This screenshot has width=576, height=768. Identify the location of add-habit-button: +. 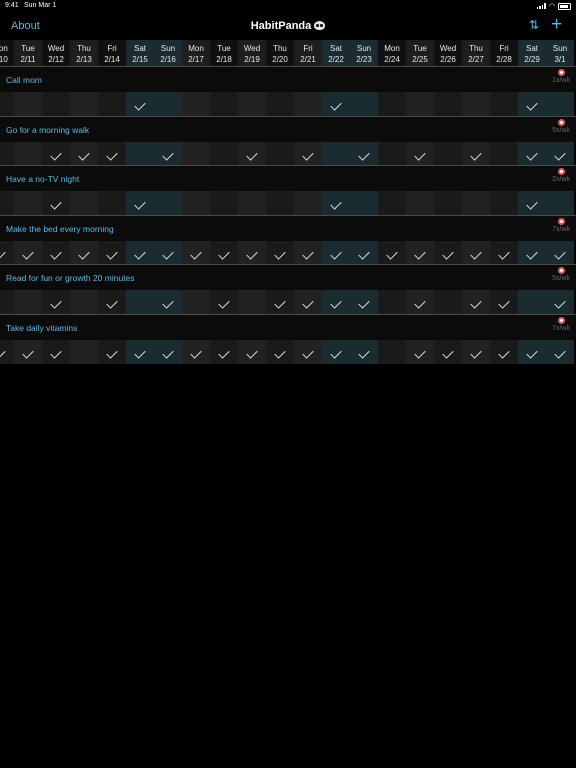
(556, 25).